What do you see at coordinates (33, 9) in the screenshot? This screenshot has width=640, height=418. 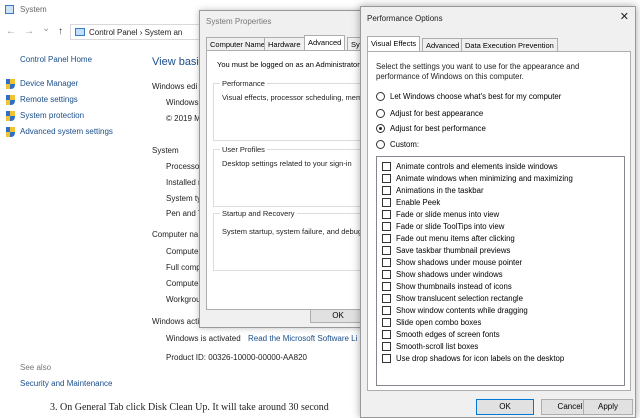 I see `system-window-title: System` at bounding box center [33, 9].